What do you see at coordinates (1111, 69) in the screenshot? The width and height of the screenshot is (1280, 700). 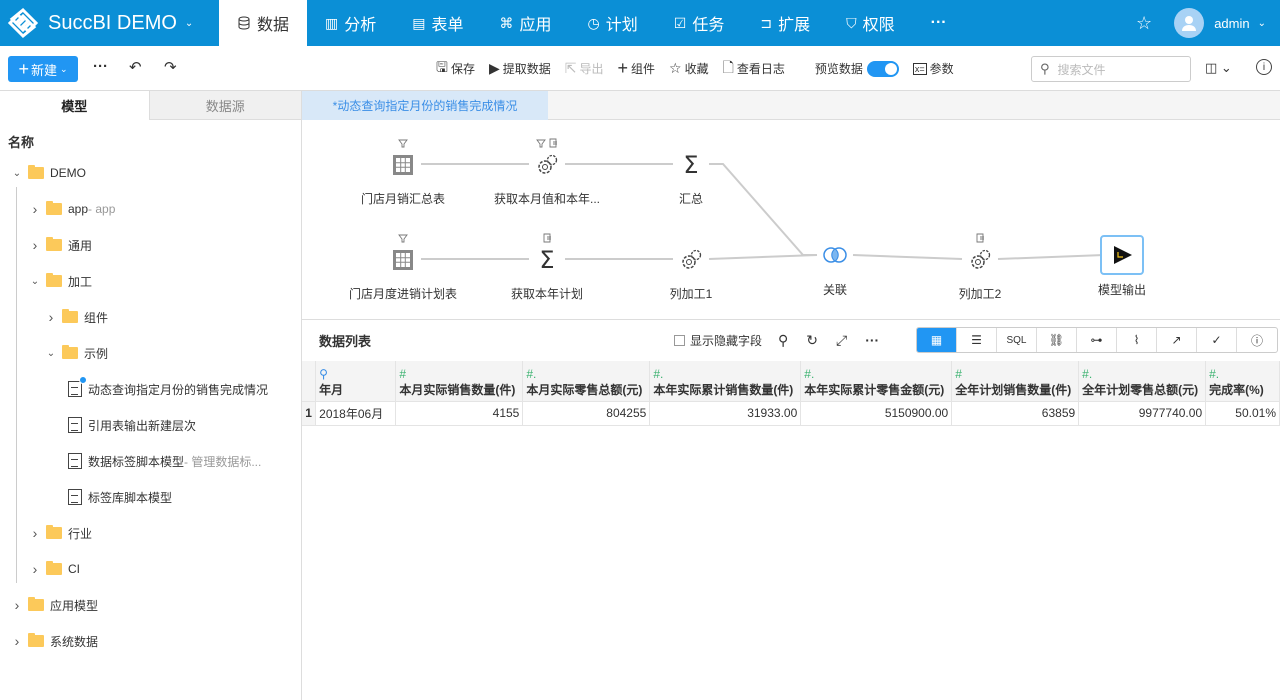 I see `file-search-input: ⚲ 搜索文件` at bounding box center [1111, 69].